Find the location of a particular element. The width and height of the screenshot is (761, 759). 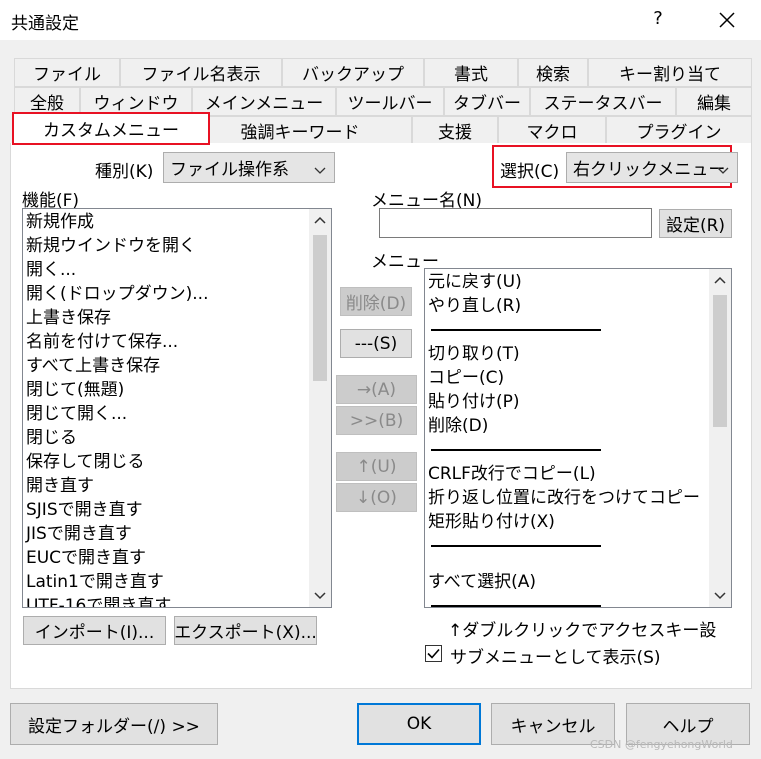

list-item: 切り取り(T) is located at coordinates (567, 354).